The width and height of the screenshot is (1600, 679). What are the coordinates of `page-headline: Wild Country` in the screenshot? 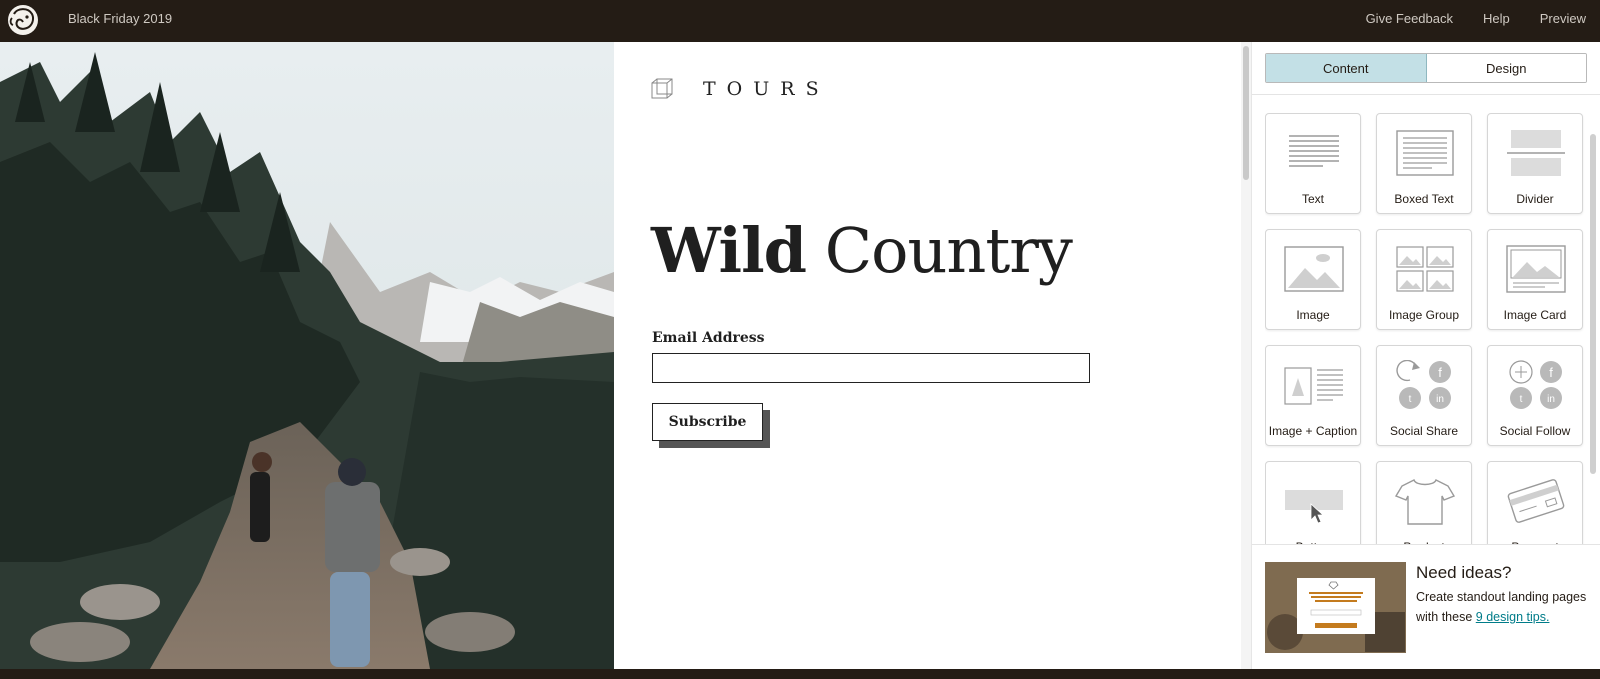 It's located at (862, 250).